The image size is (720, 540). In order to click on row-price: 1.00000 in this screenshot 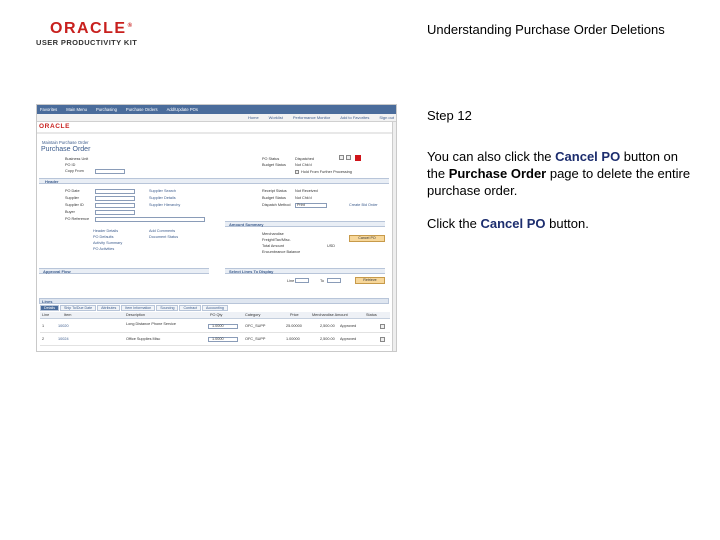, I will do `click(293, 339)`.